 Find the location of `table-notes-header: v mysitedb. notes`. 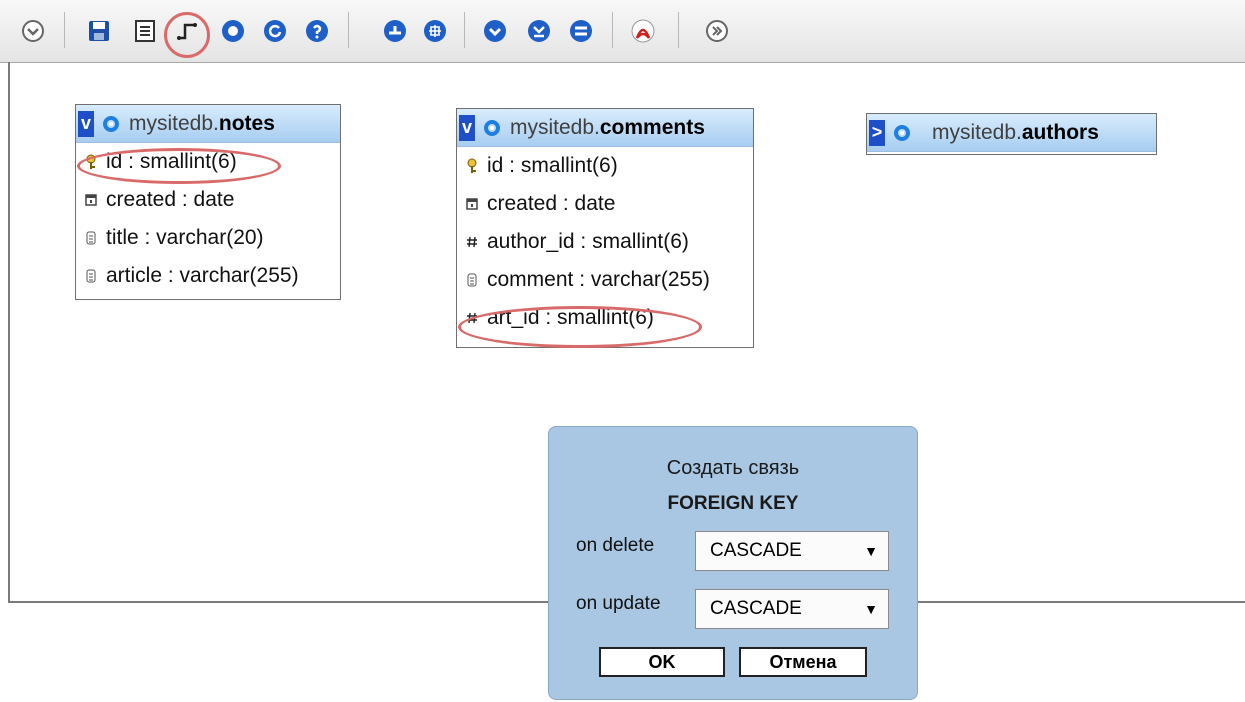

table-notes-header: v mysitedb. notes is located at coordinates (208, 124).